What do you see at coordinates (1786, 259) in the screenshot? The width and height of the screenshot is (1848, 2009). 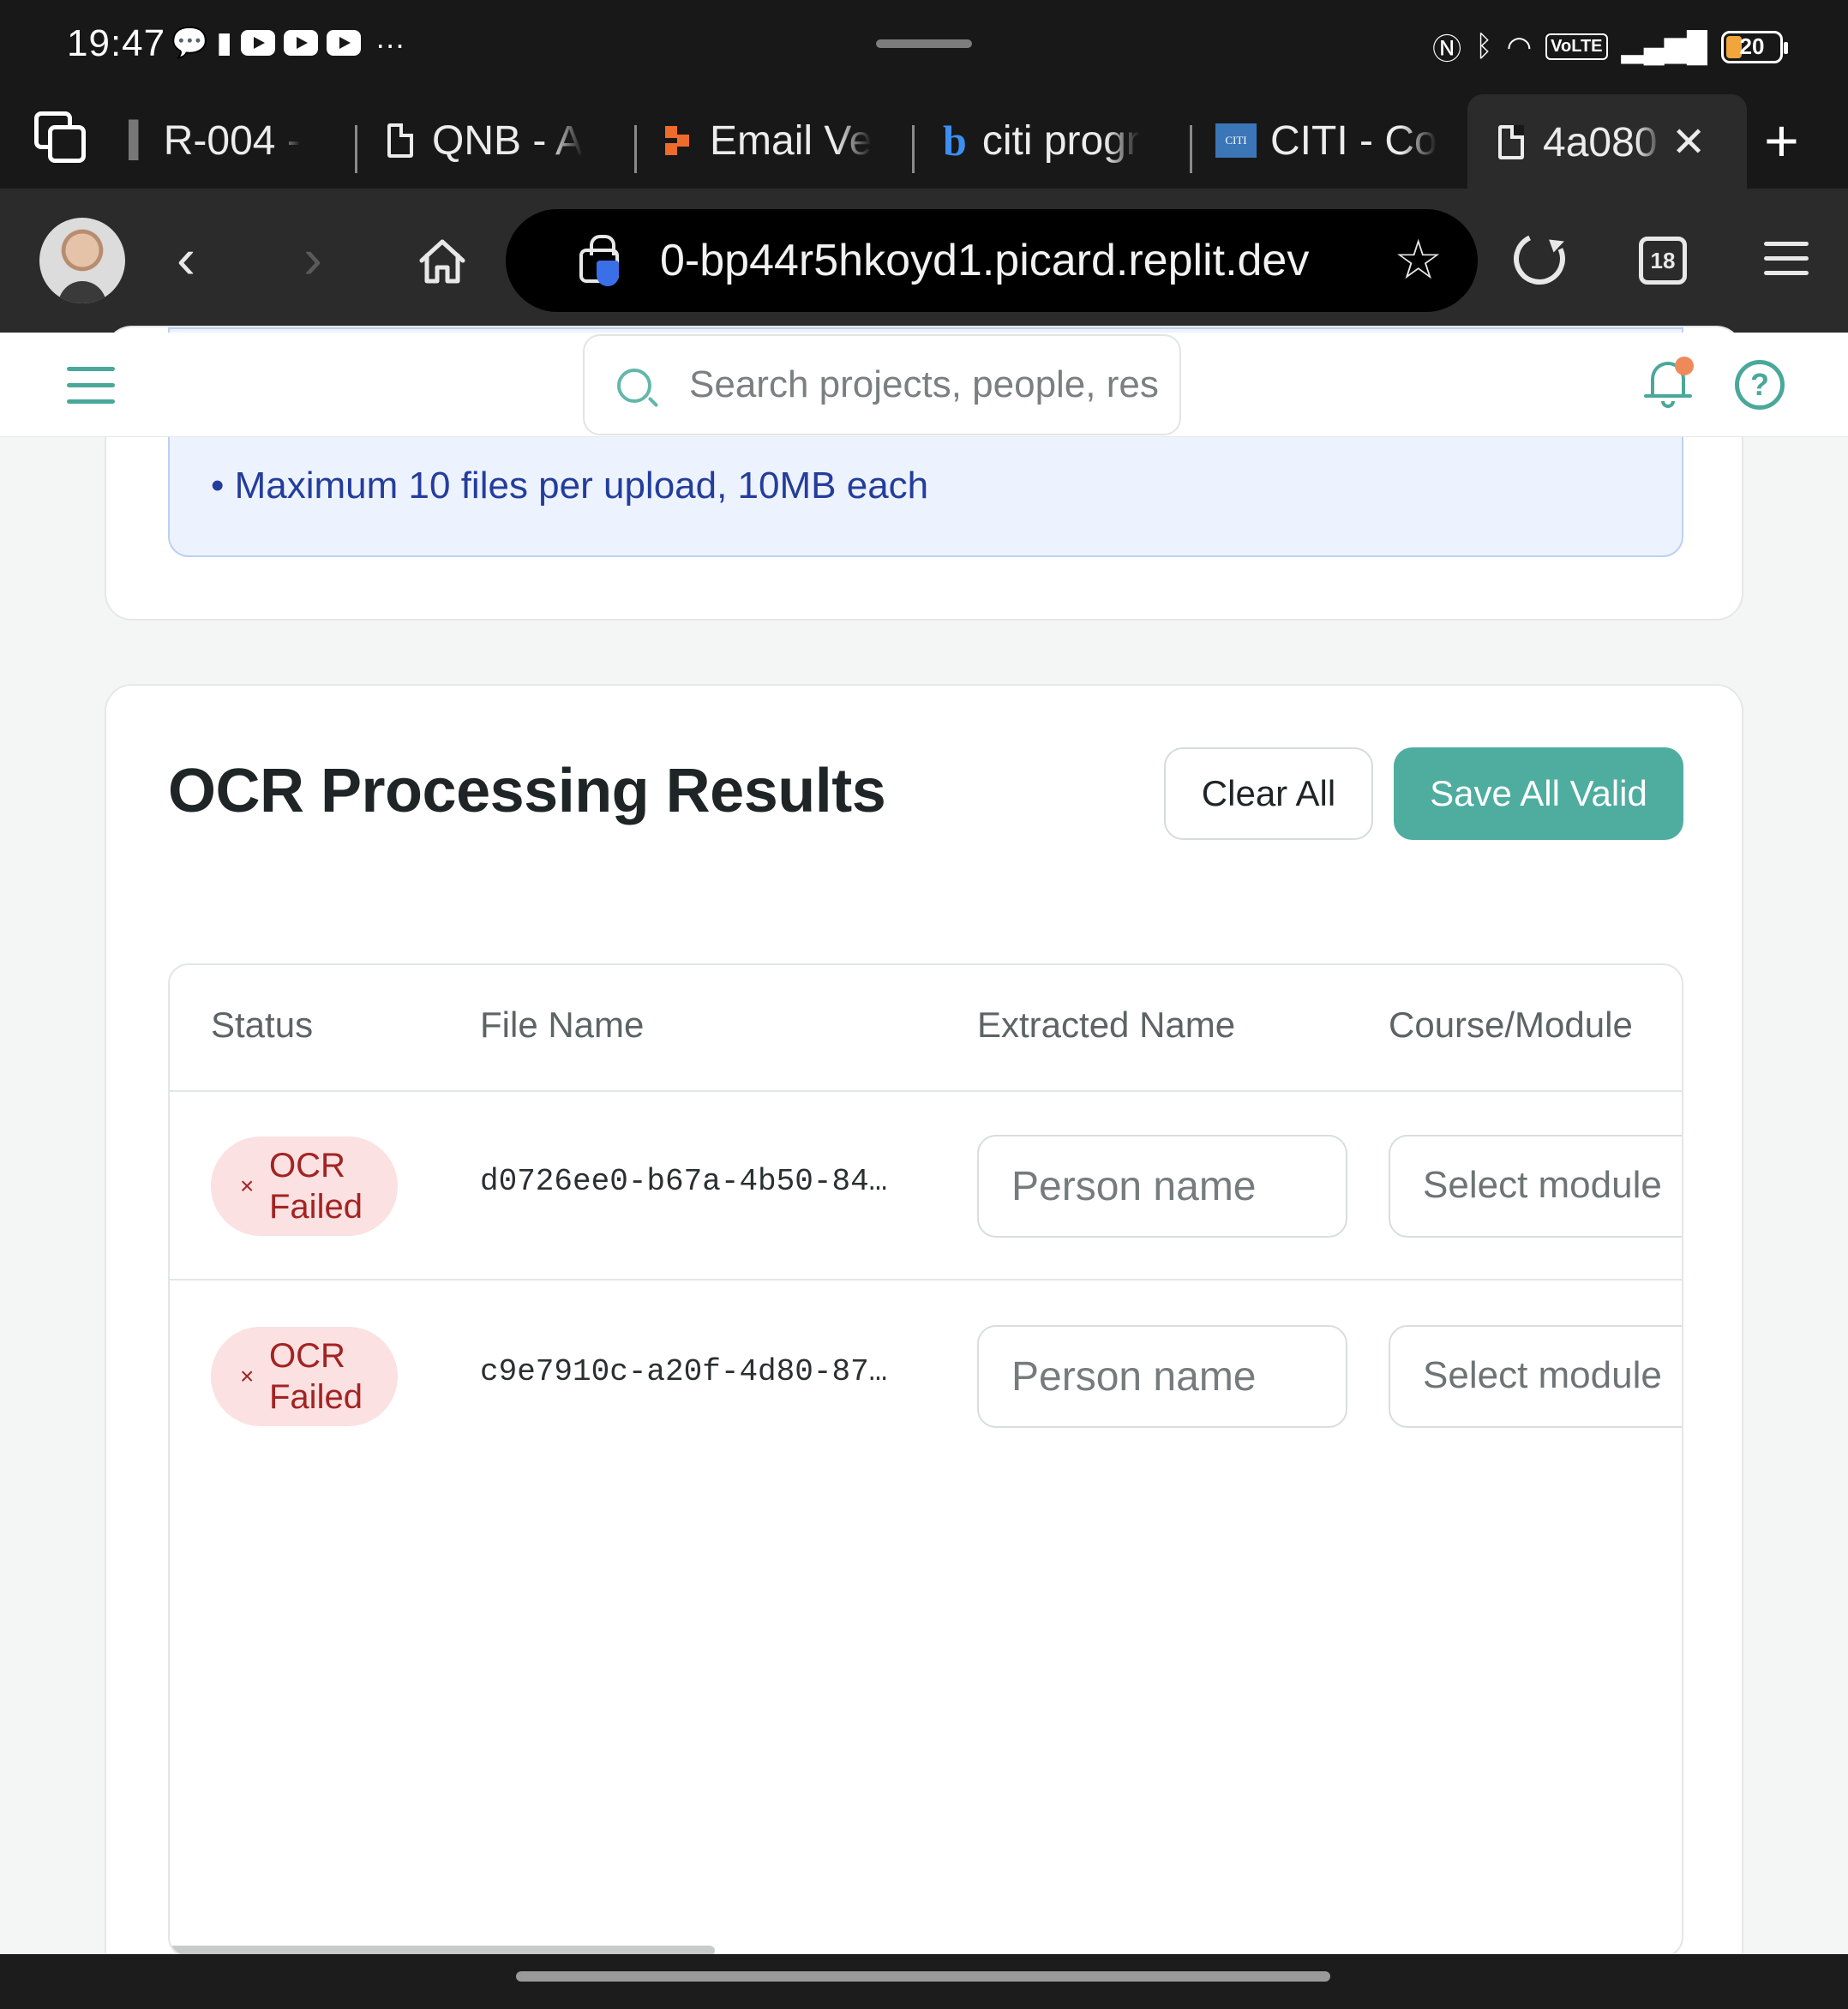 I see `menu-icon` at bounding box center [1786, 259].